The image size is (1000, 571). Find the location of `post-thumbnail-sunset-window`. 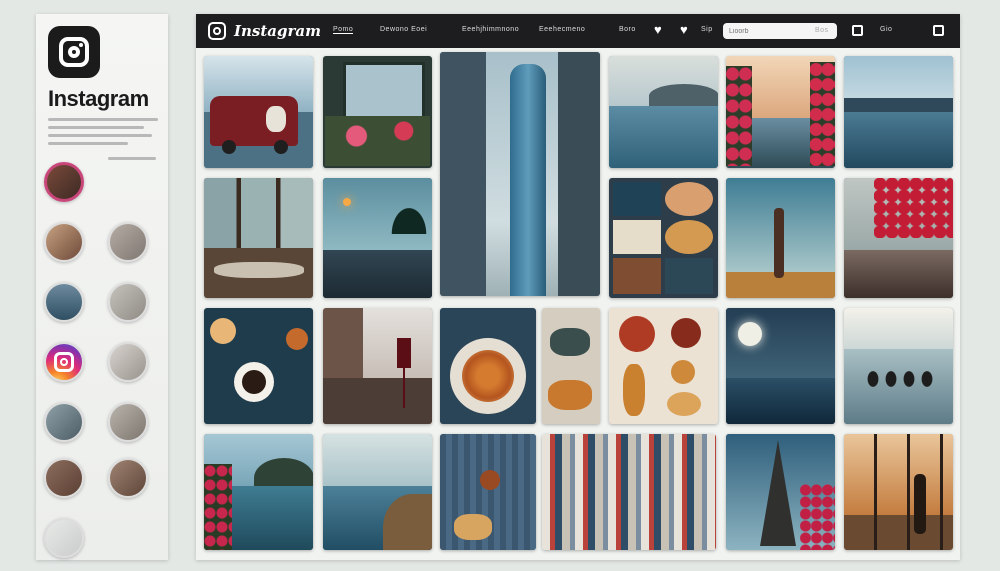

post-thumbnail-sunset-window is located at coordinates (898, 492).